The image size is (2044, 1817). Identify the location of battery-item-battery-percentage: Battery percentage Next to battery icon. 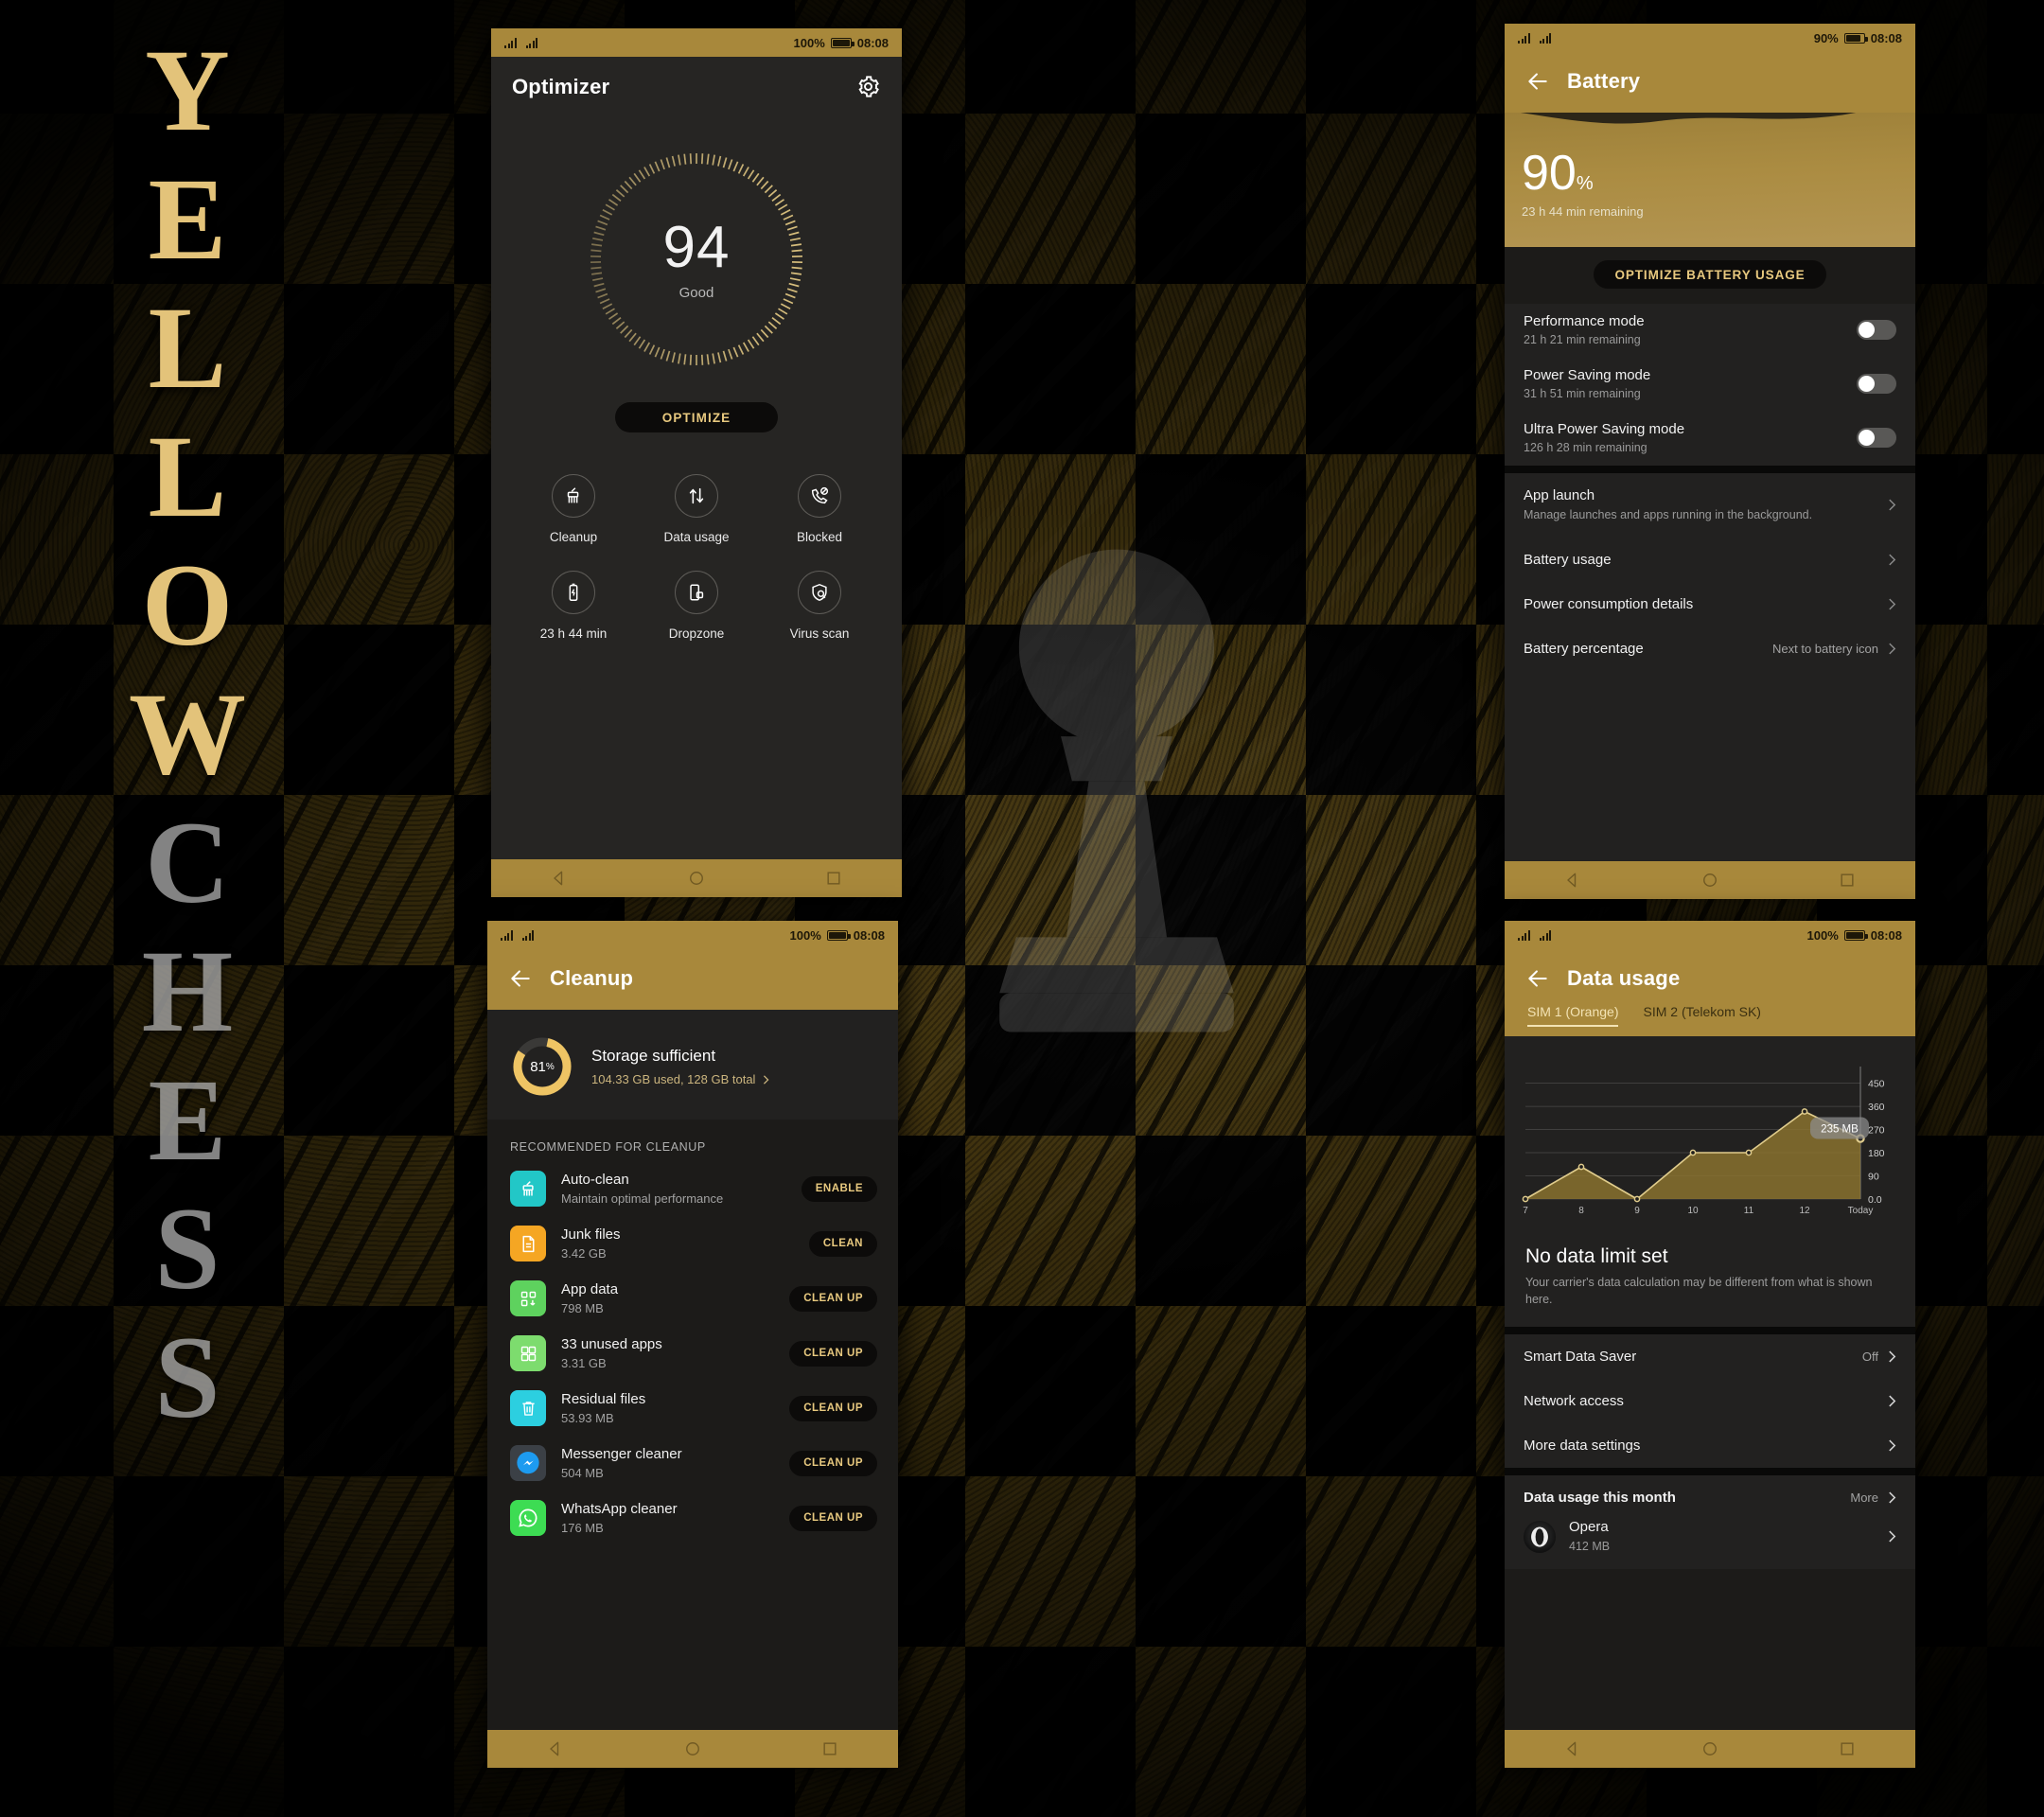
(1710, 648).